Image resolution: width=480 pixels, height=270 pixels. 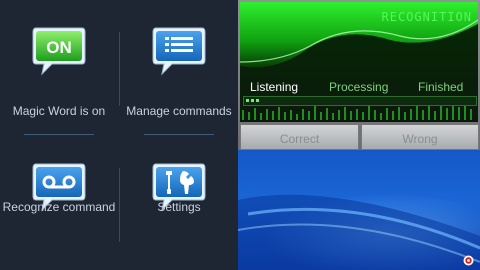 I want to click on magic-word-tile: ON Magic Word is on, so click(x=59, y=68).